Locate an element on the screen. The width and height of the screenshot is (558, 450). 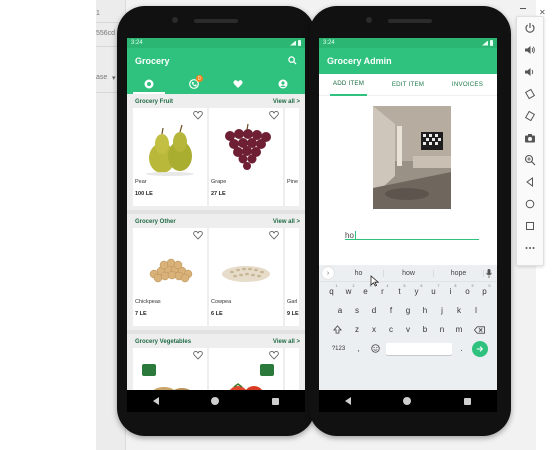
arrow-right-icon is located at coordinates (479, 348).